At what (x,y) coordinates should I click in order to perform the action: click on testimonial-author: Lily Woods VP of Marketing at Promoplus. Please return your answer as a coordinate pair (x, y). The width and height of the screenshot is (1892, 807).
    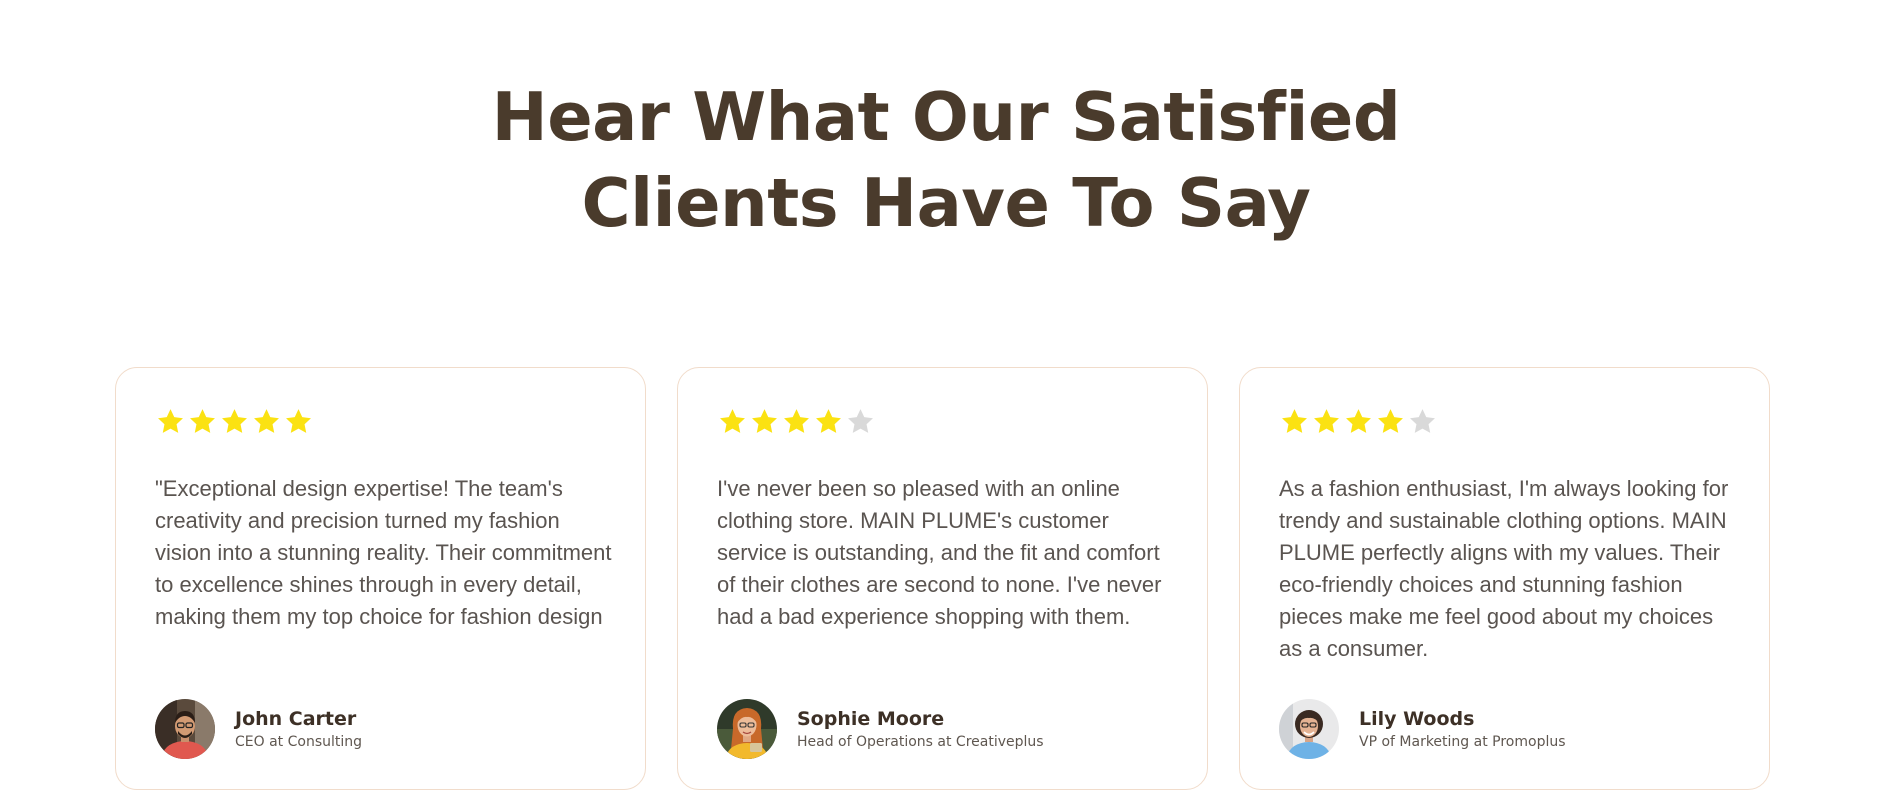
    Looking at the image, I should click on (1422, 729).